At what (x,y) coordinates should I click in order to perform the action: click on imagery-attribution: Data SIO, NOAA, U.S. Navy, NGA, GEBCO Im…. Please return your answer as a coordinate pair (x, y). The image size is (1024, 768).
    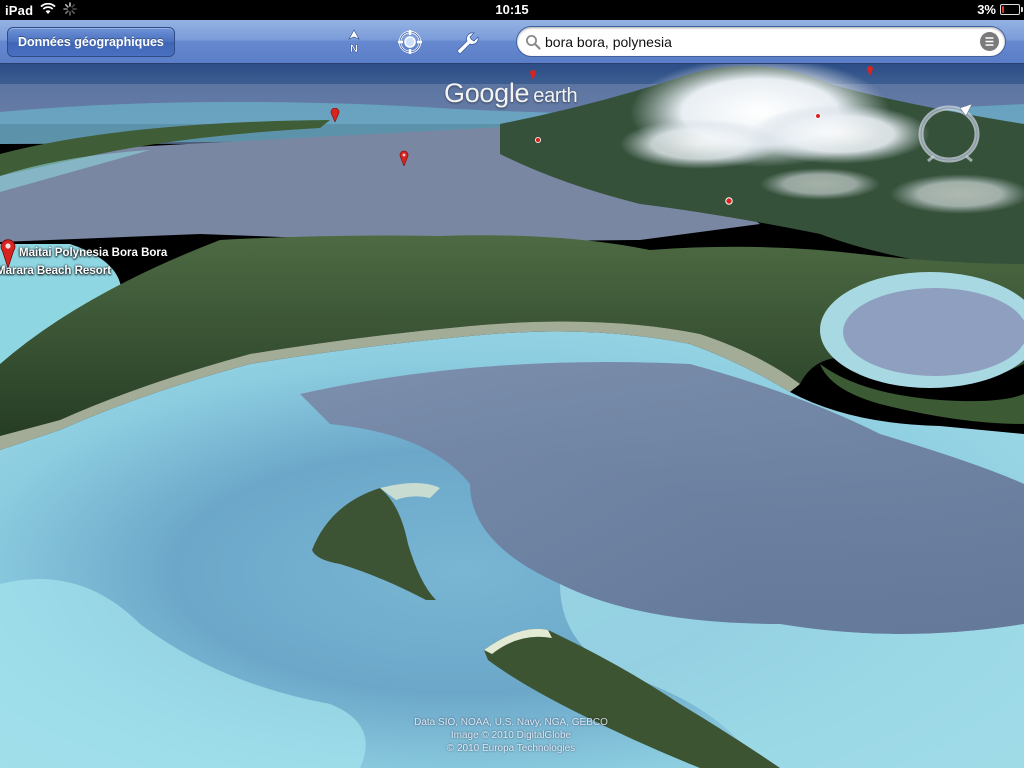
    Looking at the image, I should click on (511, 735).